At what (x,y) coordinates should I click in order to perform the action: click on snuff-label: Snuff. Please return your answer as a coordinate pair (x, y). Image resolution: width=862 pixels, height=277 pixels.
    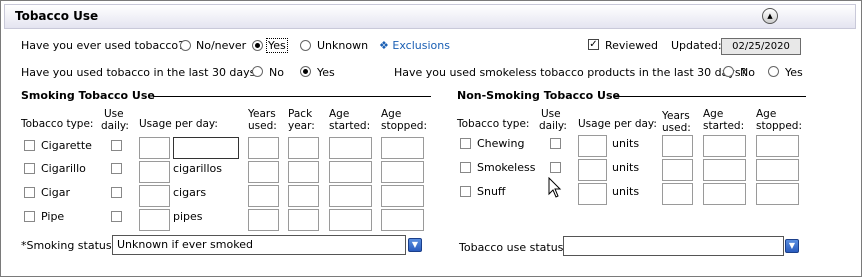
    Looking at the image, I should click on (491, 191).